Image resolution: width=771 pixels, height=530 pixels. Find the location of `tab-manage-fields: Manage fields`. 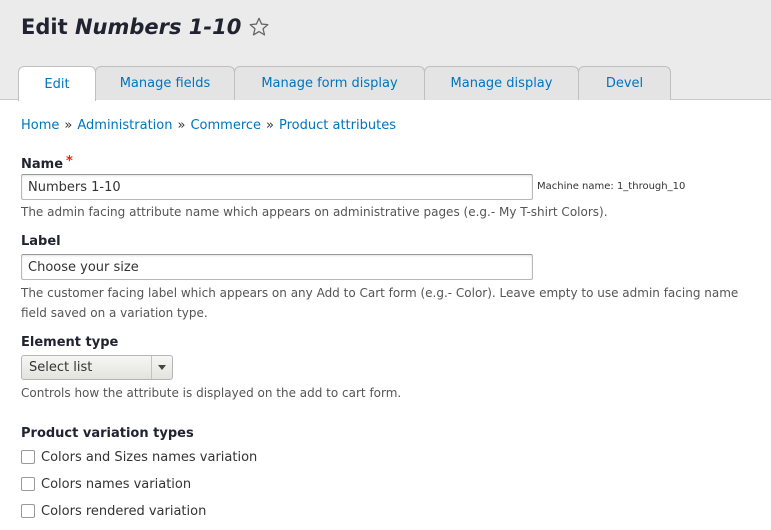

tab-manage-fields: Manage fields is located at coordinates (165, 83).